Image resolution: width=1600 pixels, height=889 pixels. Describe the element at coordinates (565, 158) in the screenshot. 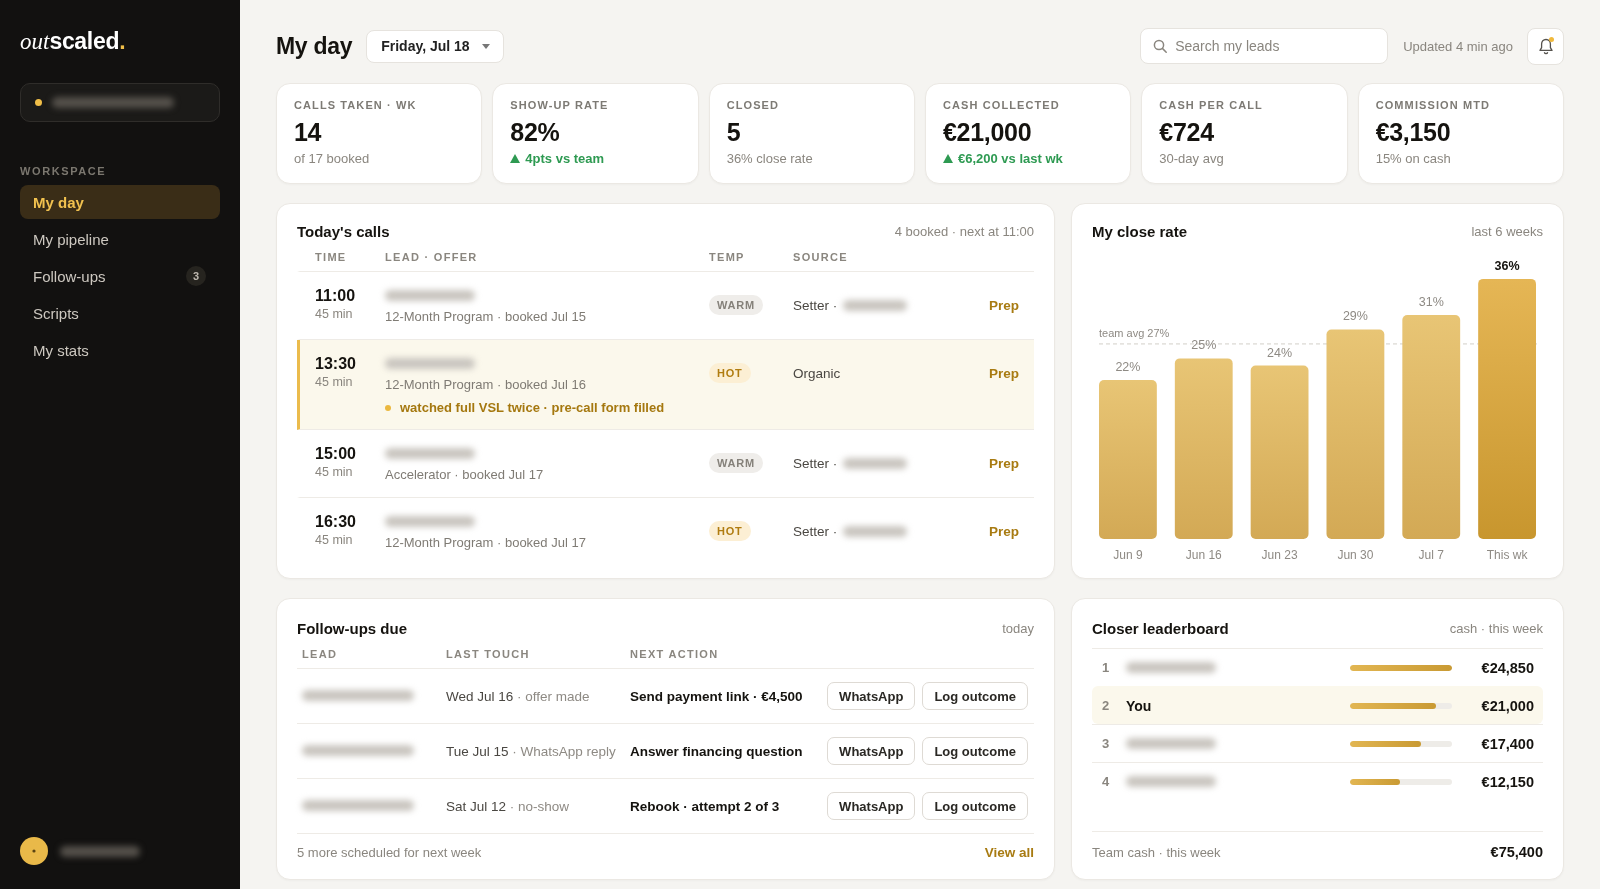

I see `kpi-delta: 4pts vs team` at that location.